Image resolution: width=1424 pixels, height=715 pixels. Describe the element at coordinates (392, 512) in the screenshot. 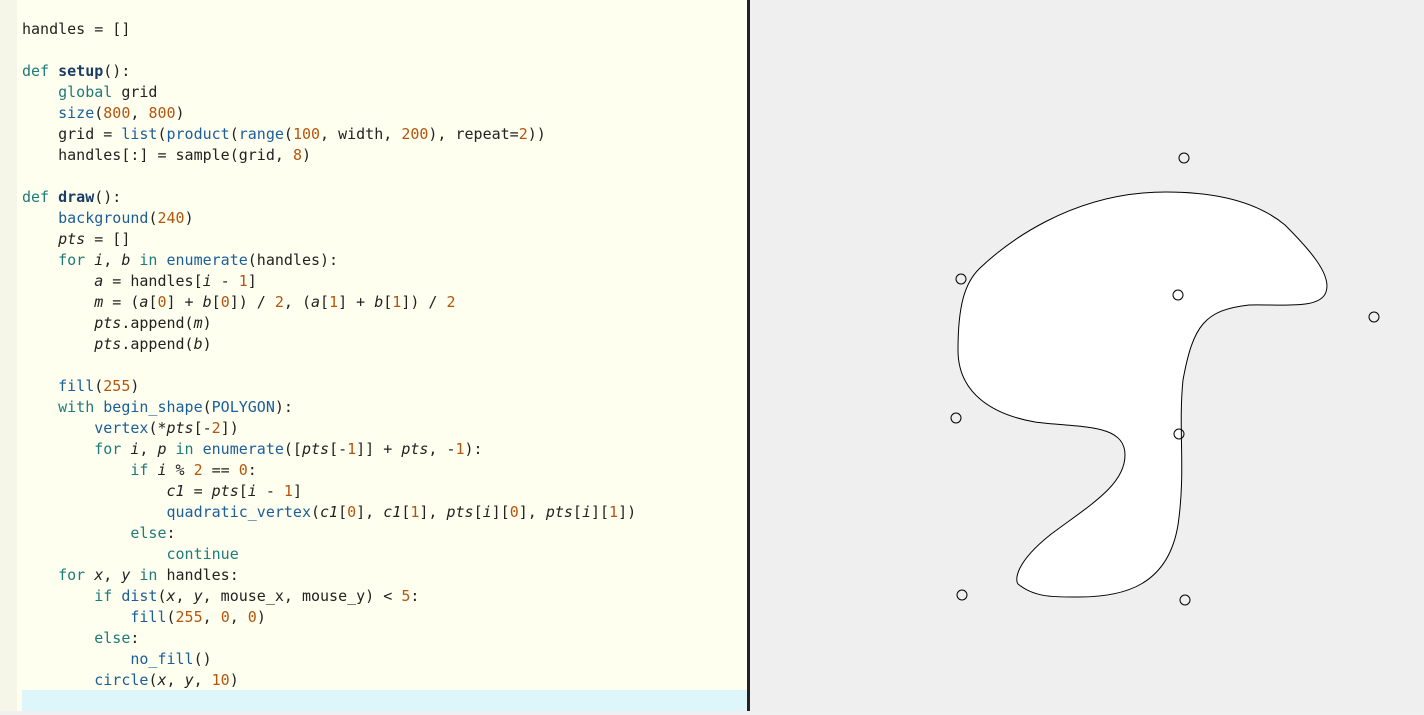

I see `code-token: c1` at that location.